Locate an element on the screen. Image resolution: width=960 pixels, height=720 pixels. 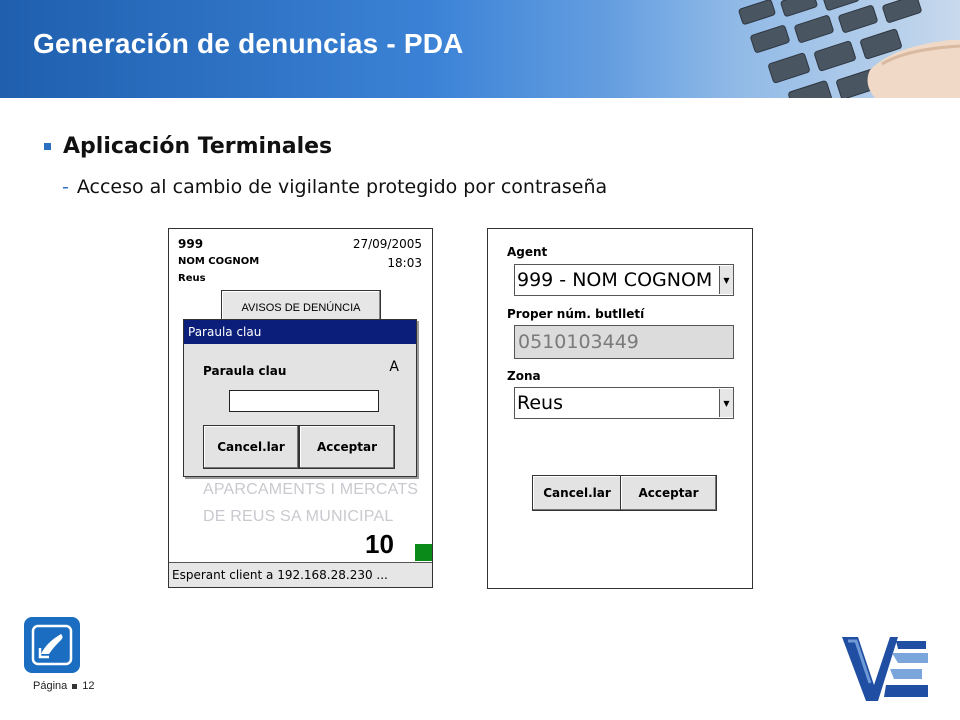
agent-name: NOM COGNOM is located at coordinates (219, 261).